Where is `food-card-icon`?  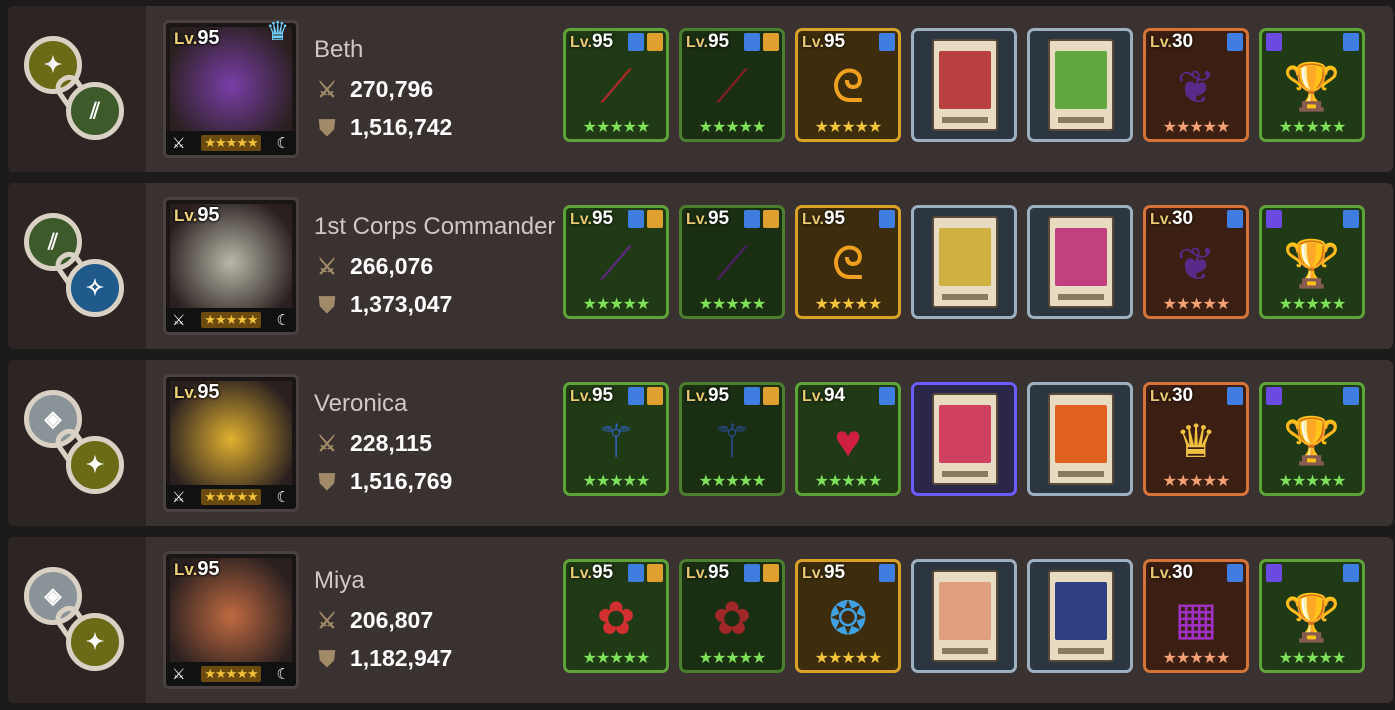 food-card-icon is located at coordinates (1081, 439).